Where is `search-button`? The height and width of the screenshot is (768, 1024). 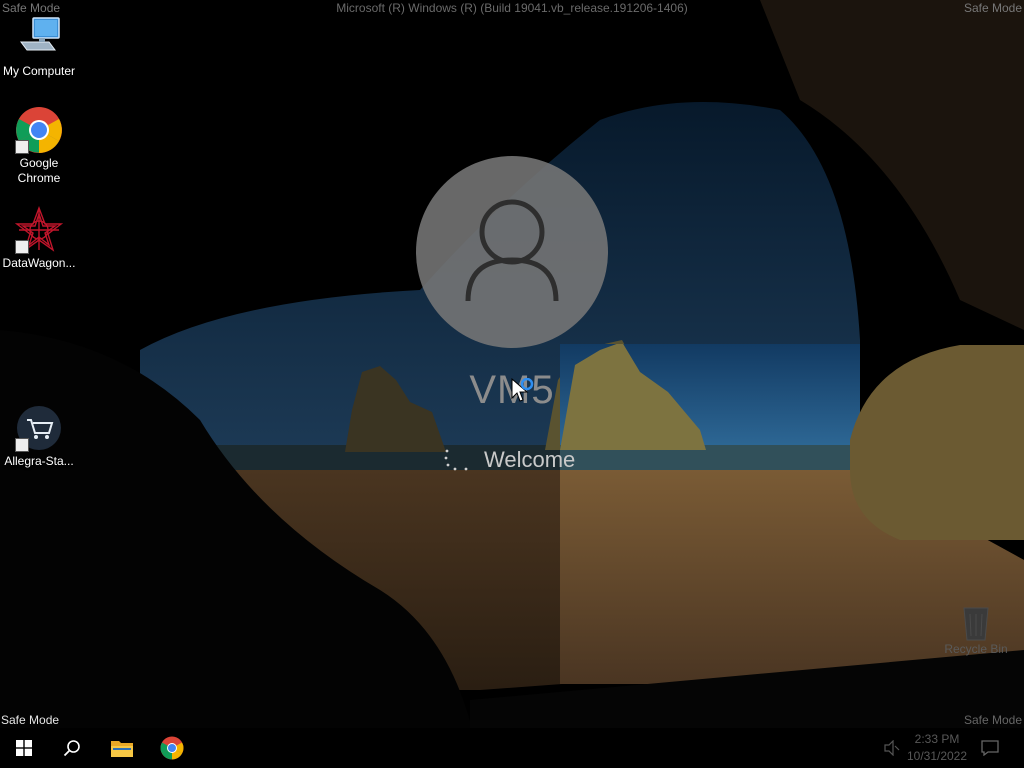
search-button is located at coordinates (72, 748).